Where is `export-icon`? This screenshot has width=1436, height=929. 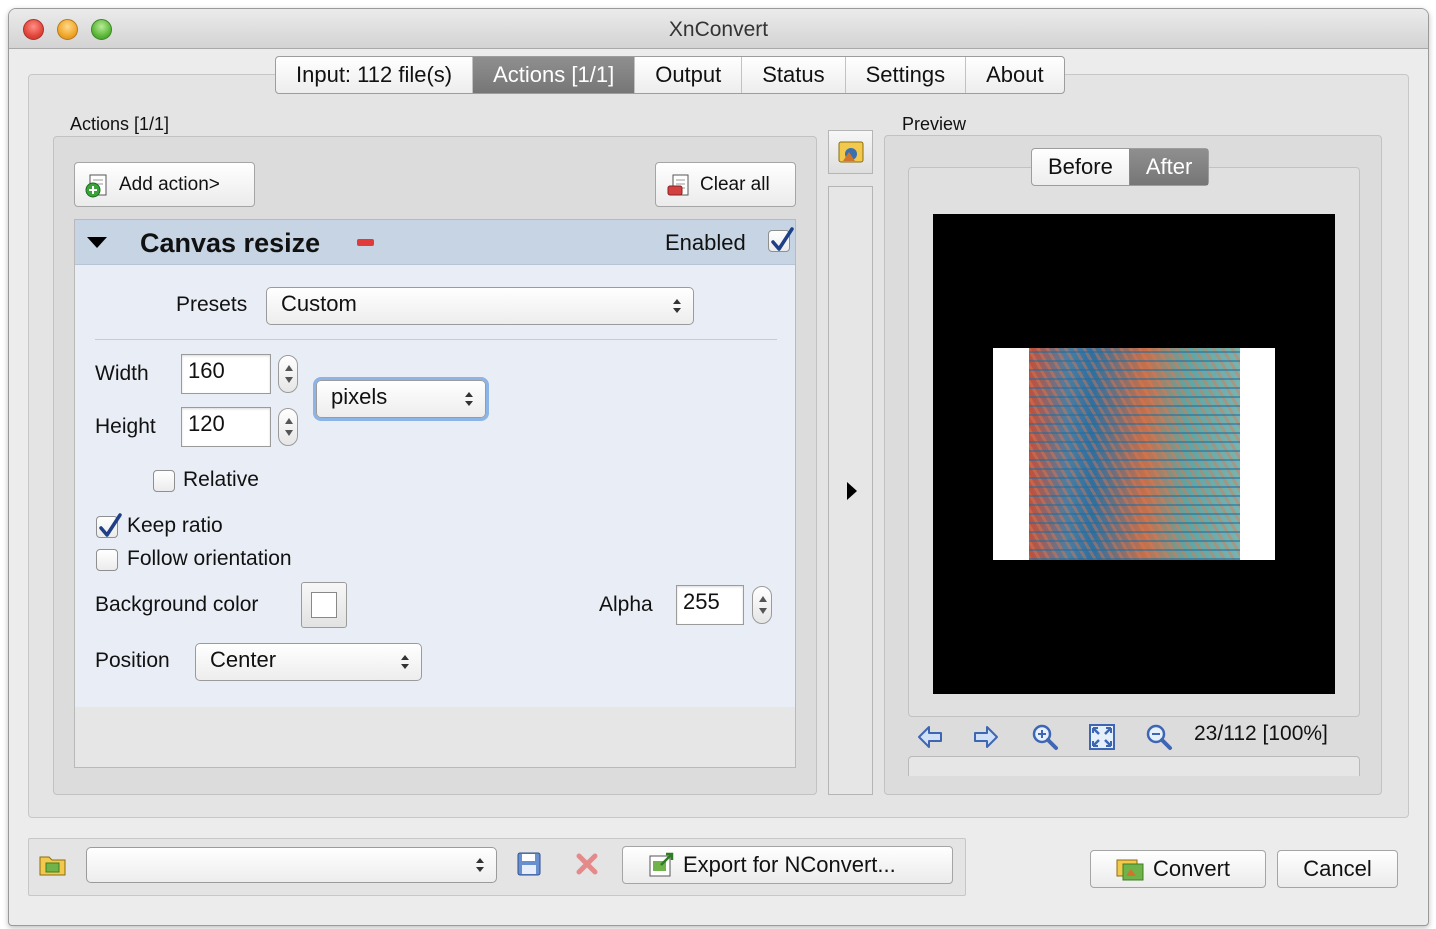 export-icon is located at coordinates (661, 864).